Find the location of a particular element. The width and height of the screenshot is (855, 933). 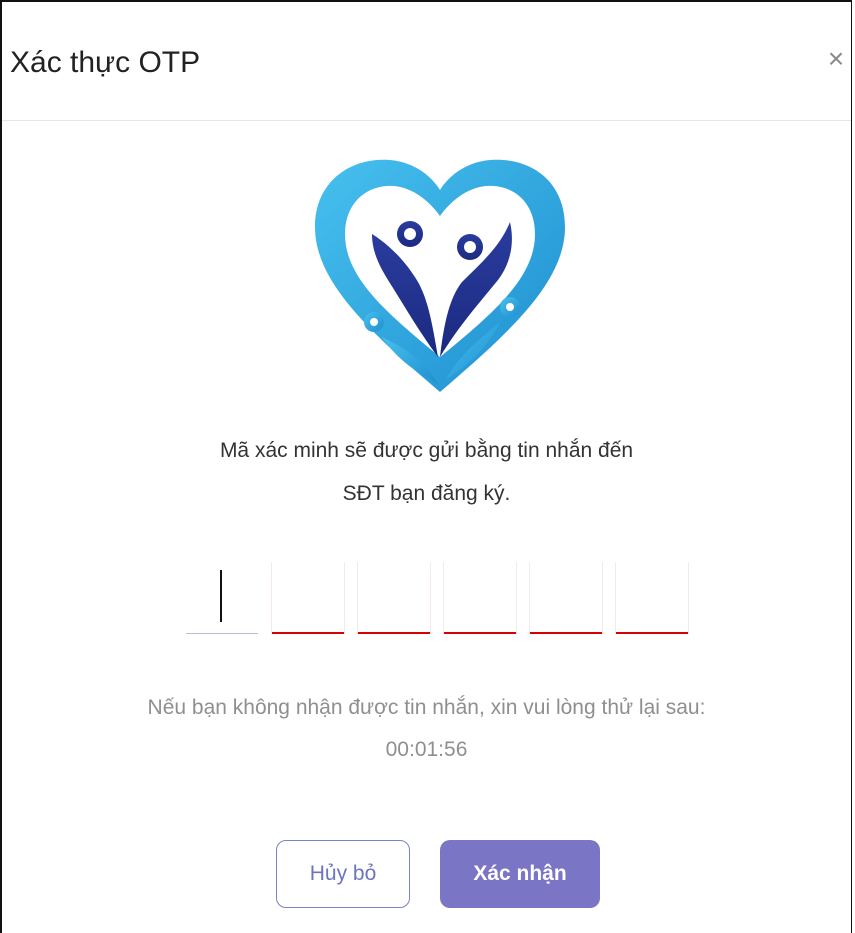

verification-message-line2: SĐT bạn đăng ký. is located at coordinates (426, 493).